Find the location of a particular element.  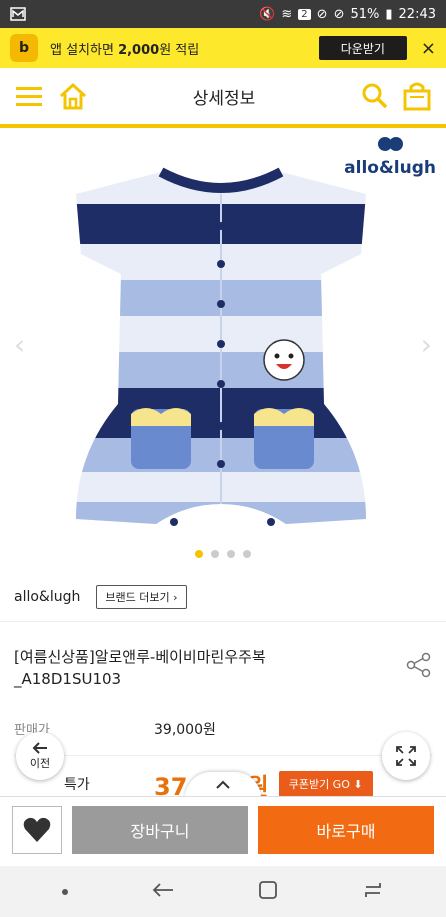

page-title: 상세정보 is located at coordinates (224, 98).